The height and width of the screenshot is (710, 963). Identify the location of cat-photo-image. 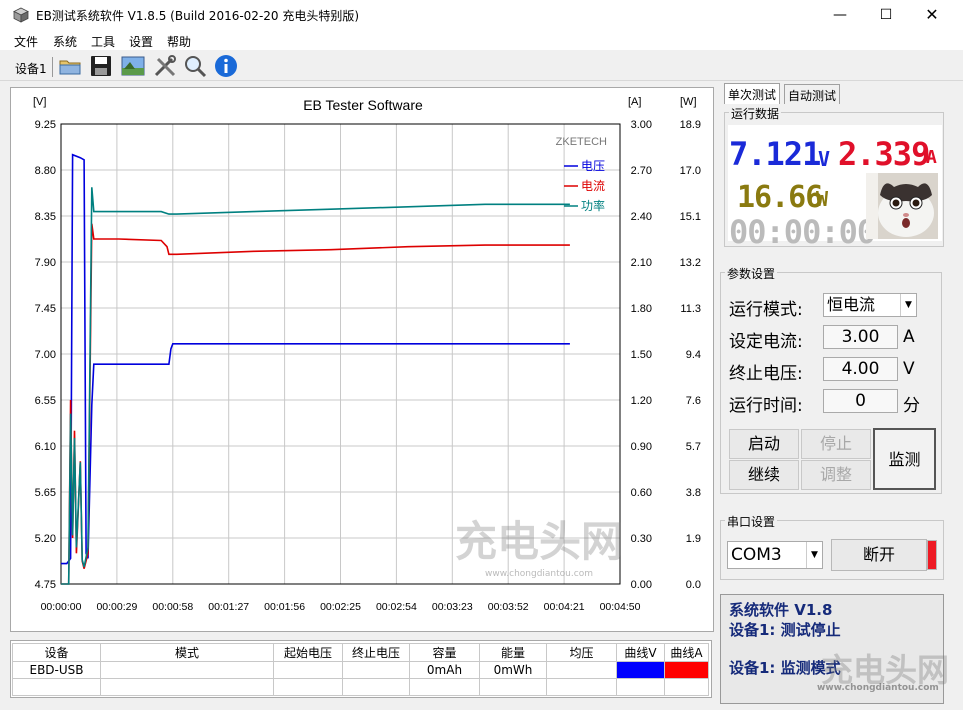
(902, 206).